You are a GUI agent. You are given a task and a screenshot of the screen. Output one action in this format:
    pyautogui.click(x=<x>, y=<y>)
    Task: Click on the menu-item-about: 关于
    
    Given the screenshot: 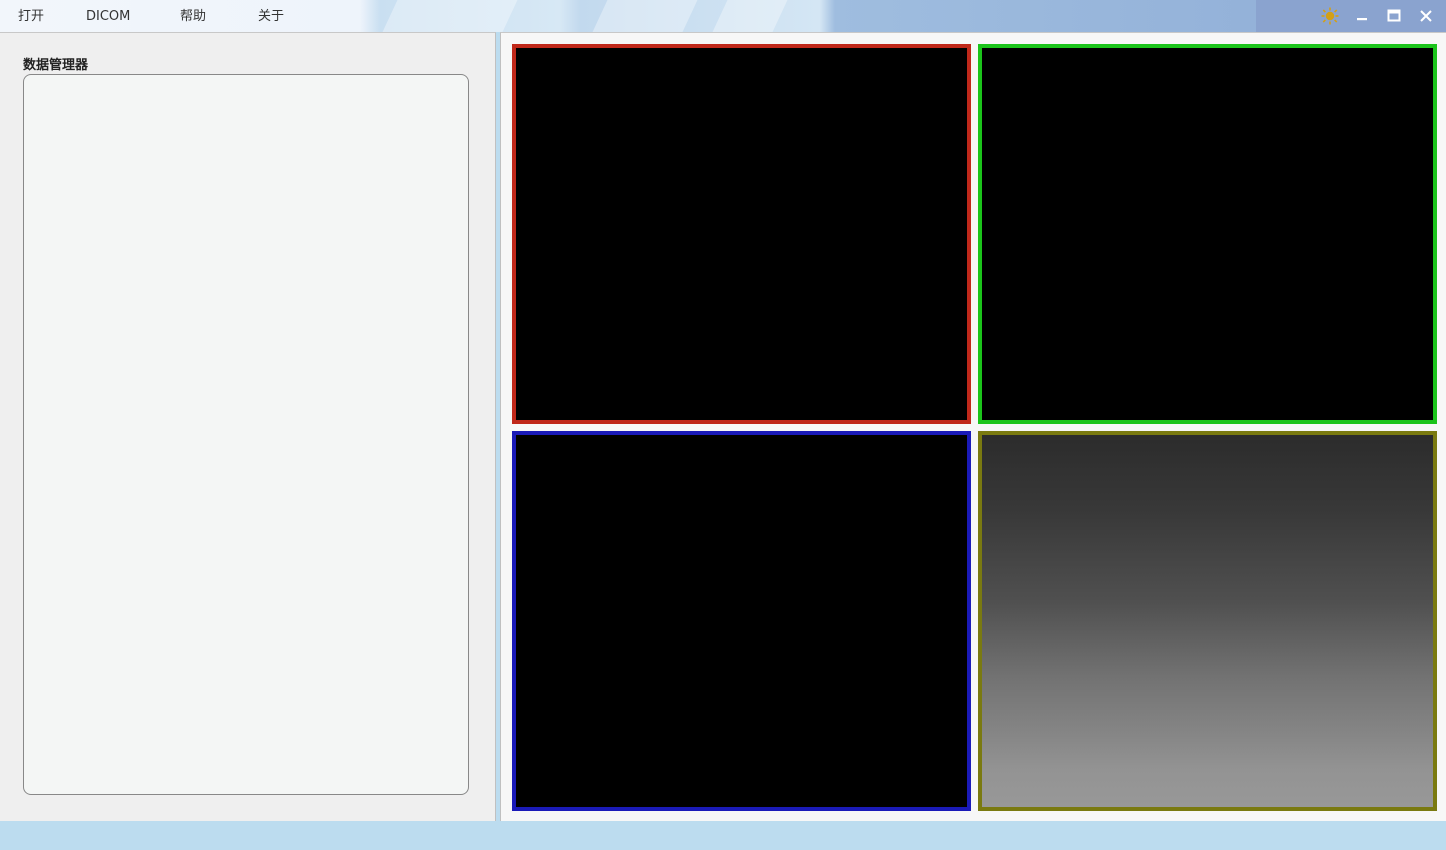 What is the action you would take?
    pyautogui.click(x=271, y=17)
    